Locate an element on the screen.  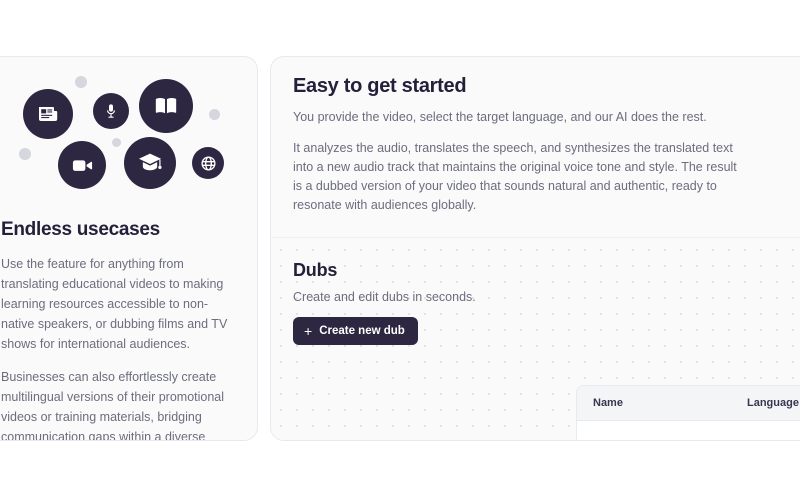
create-new-dub-label: Create new dub is located at coordinates (362, 331).